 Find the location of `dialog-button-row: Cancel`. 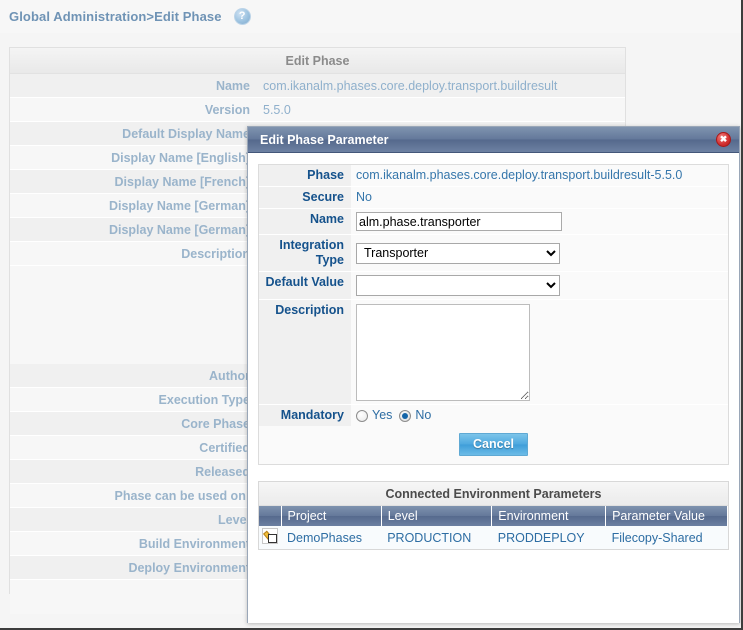

dialog-button-row: Cancel is located at coordinates (493, 445).